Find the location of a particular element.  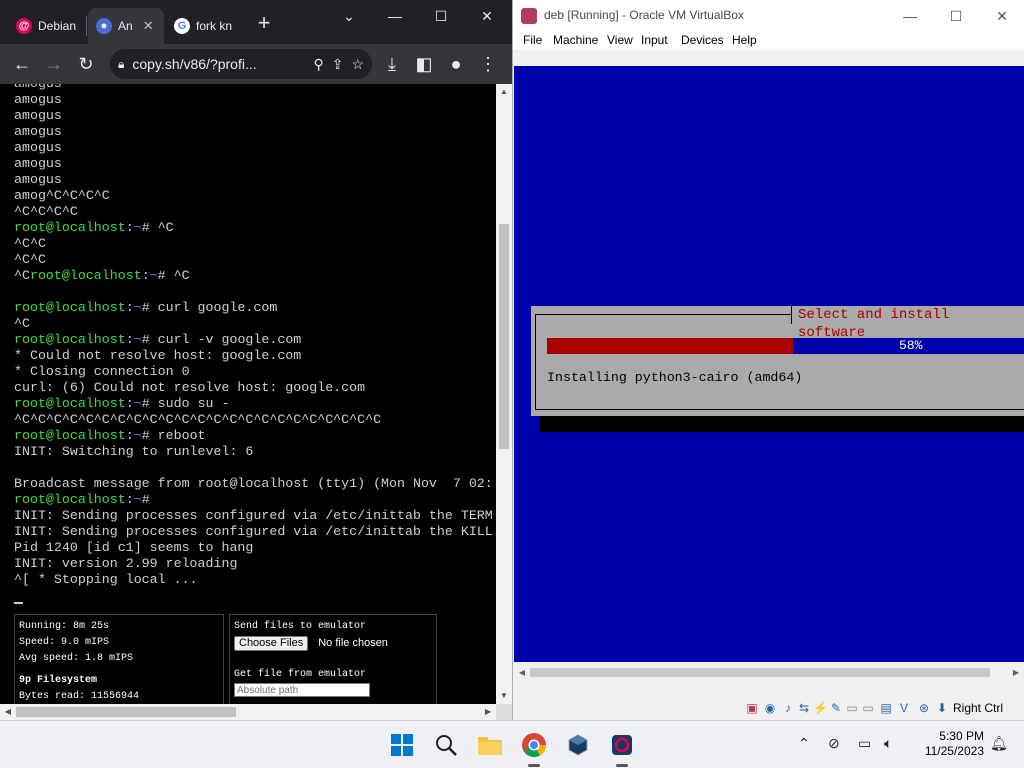

close-tab-icon: ✕ is located at coordinates (148, 26).